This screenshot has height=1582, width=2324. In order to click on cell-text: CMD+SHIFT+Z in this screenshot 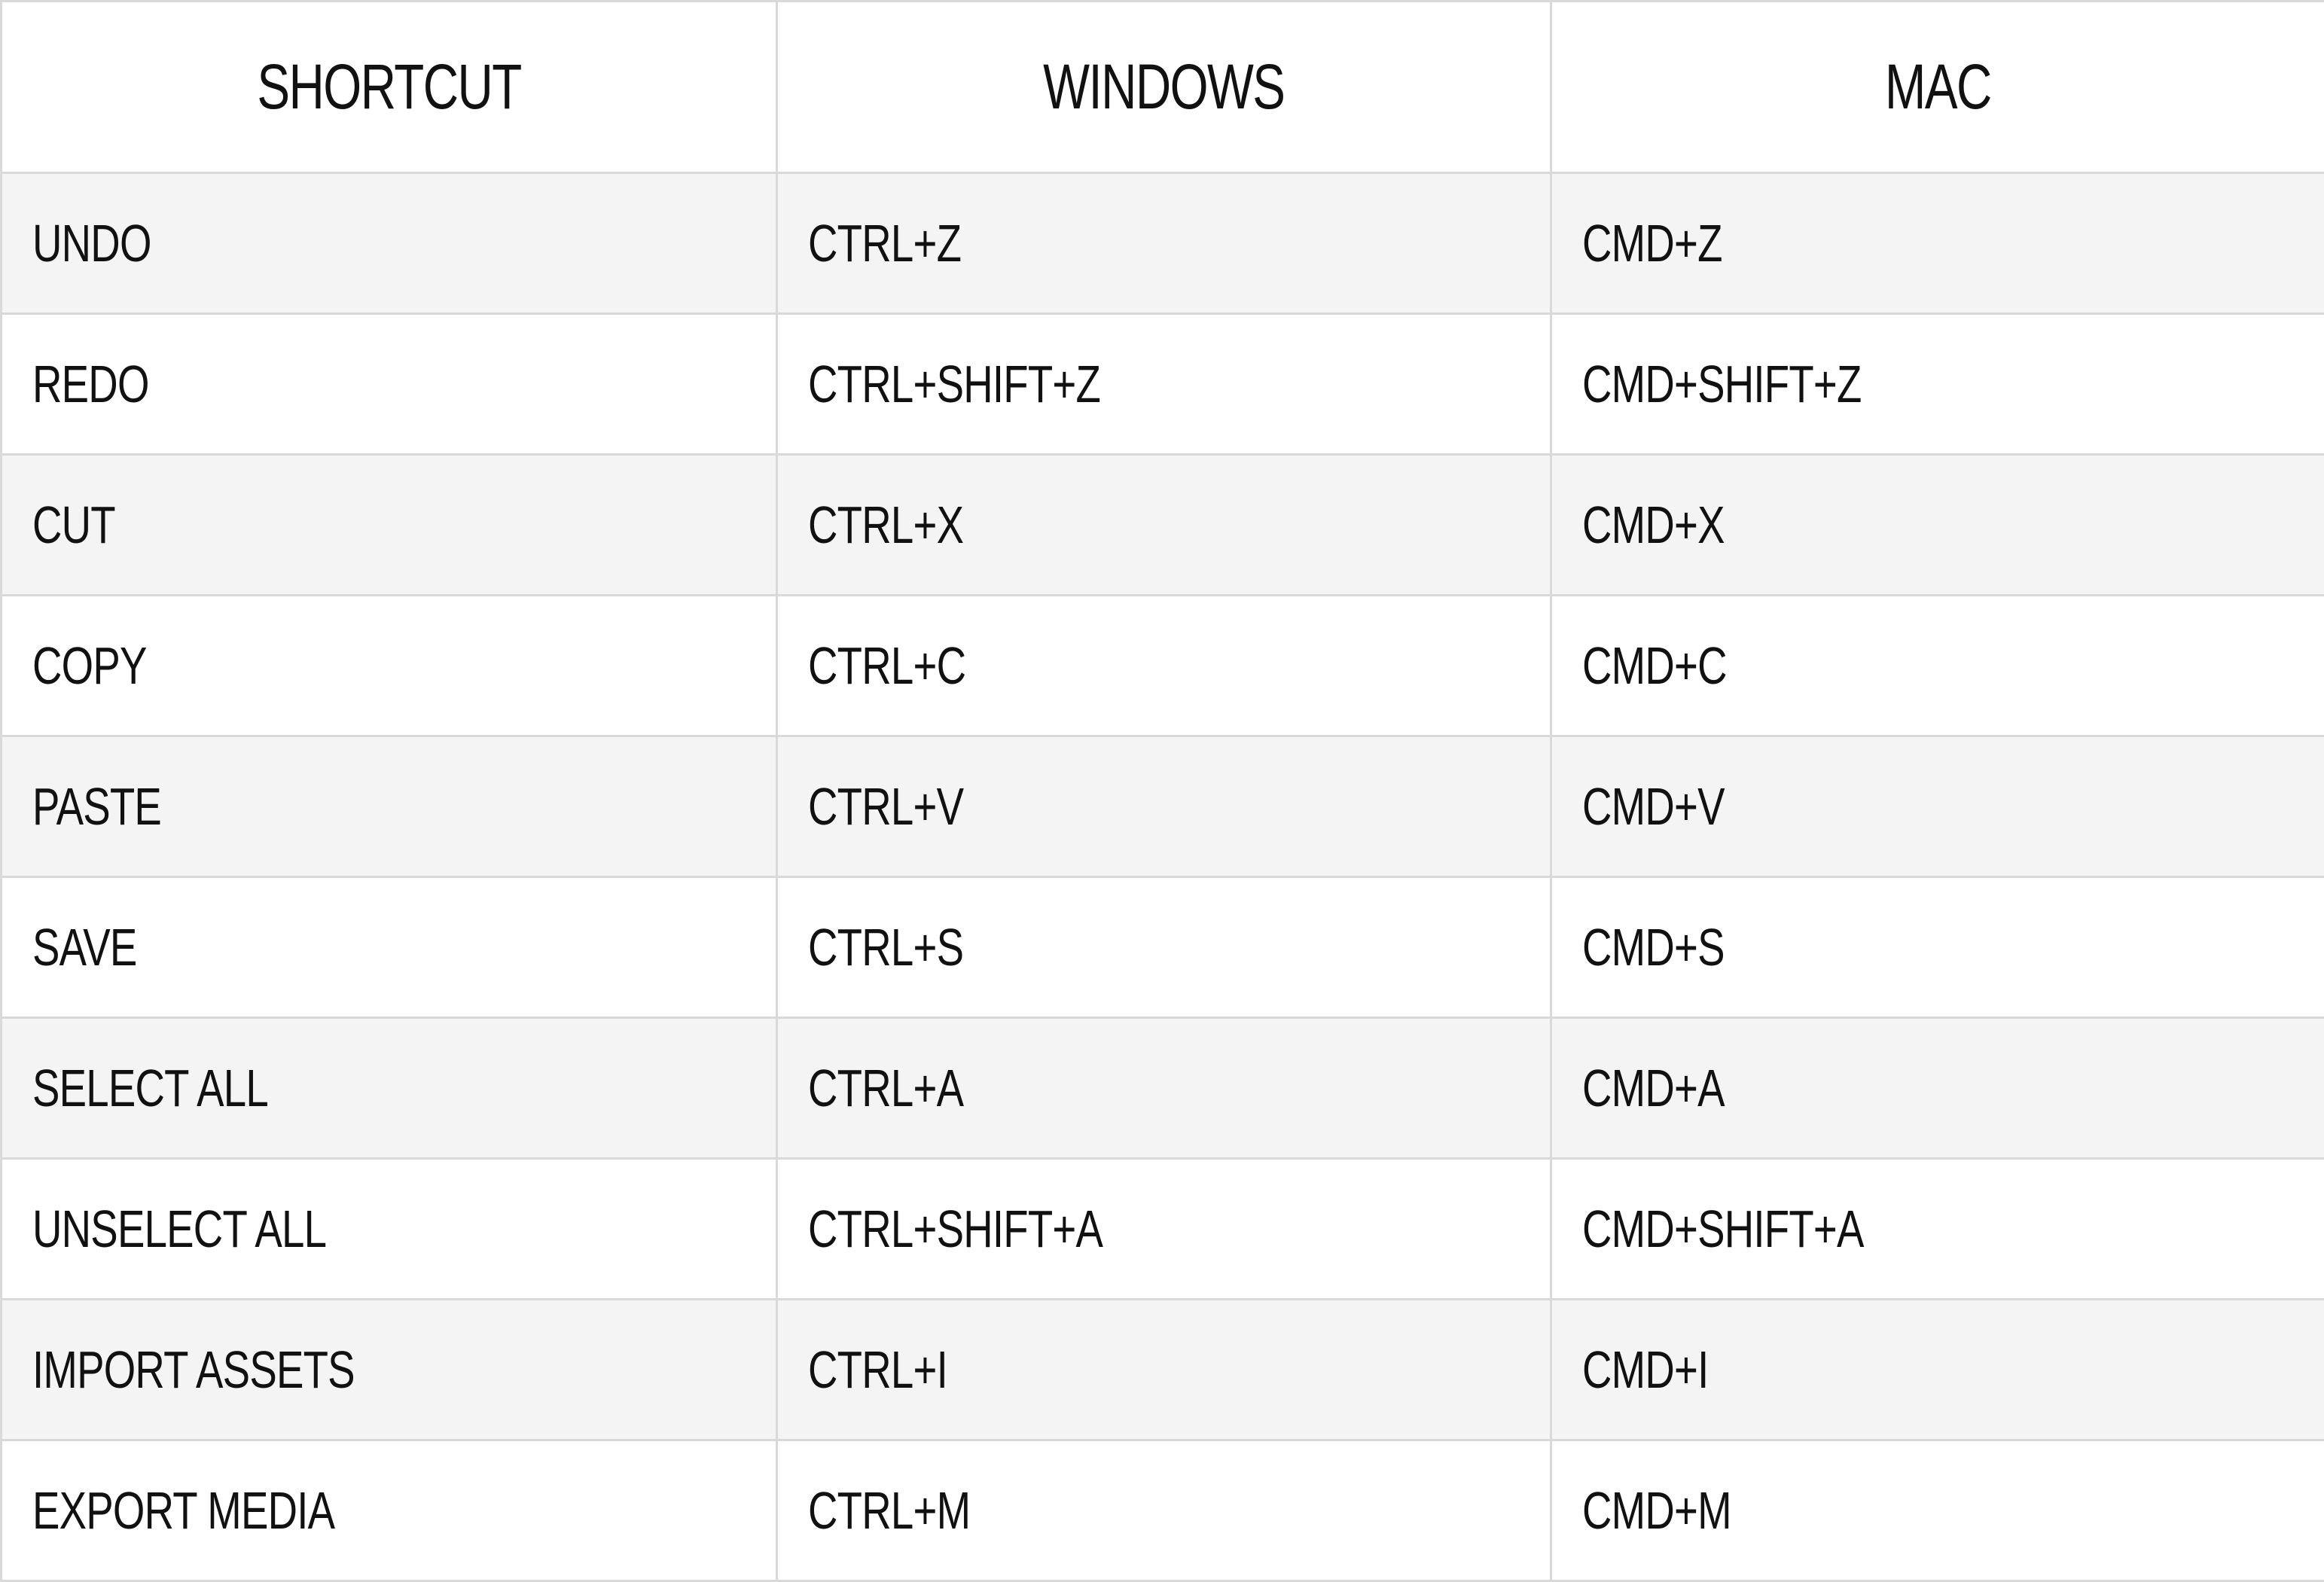, I will do `click(1722, 384)`.